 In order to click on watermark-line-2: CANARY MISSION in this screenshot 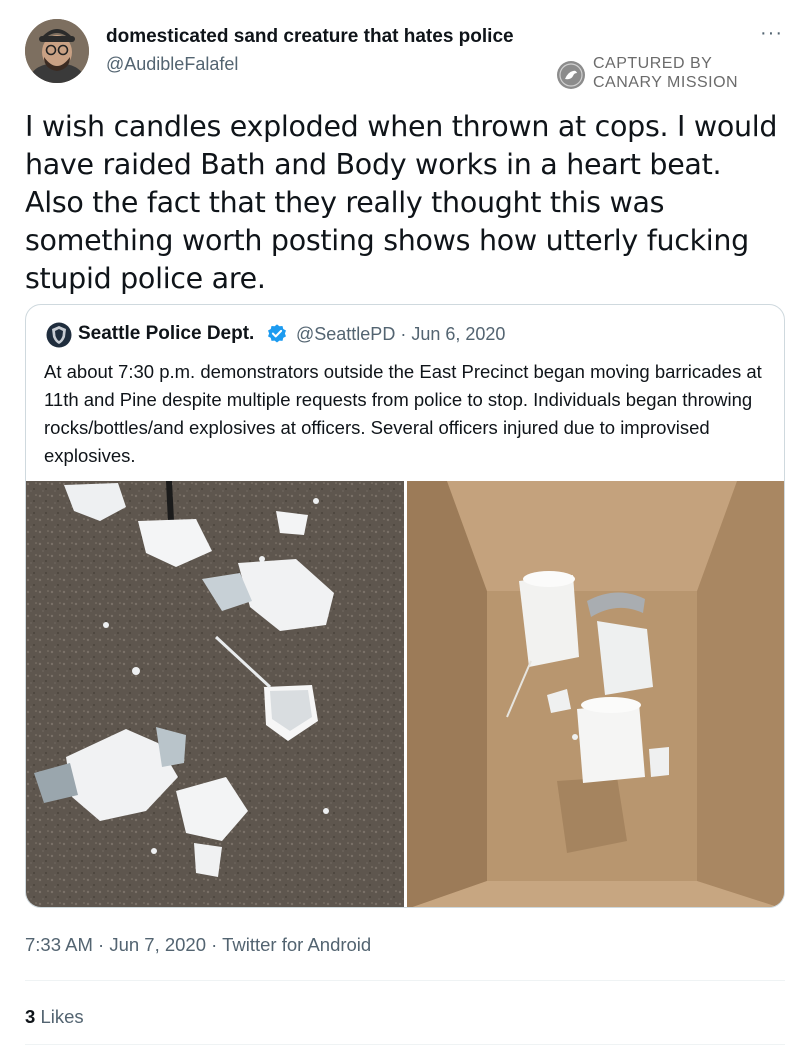, I will do `click(666, 82)`.